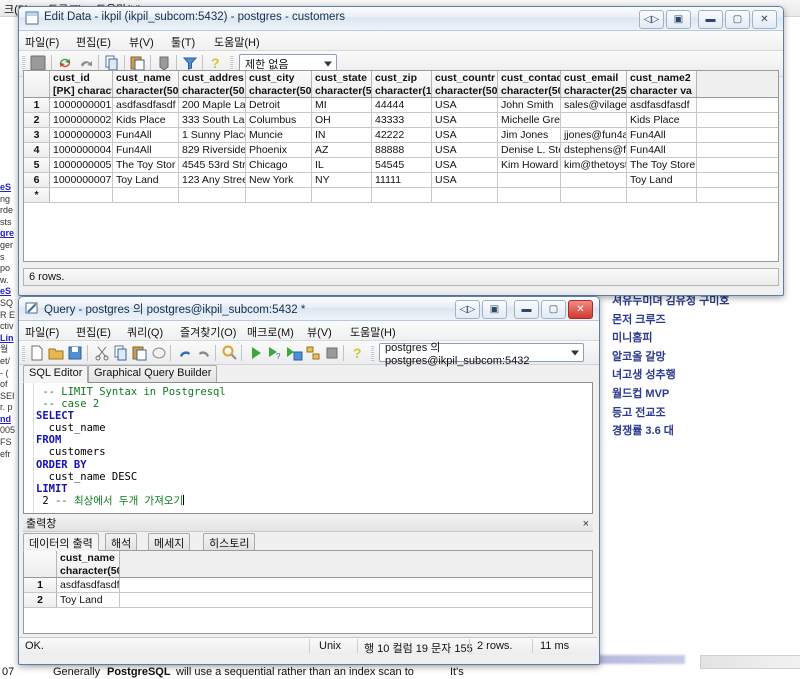  Describe the element at coordinates (308, 374) in the screenshot. I see `query-tabs: SQL Editor Graphical Query Builder` at that location.